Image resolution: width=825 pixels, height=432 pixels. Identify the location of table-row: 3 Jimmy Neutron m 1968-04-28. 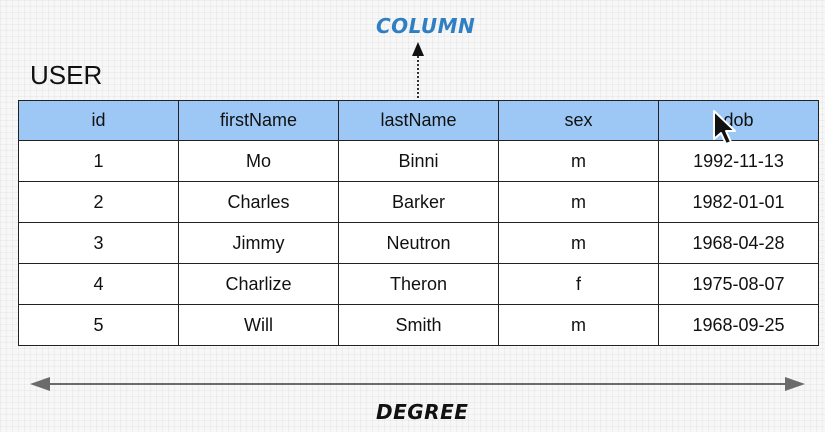
(418, 243).